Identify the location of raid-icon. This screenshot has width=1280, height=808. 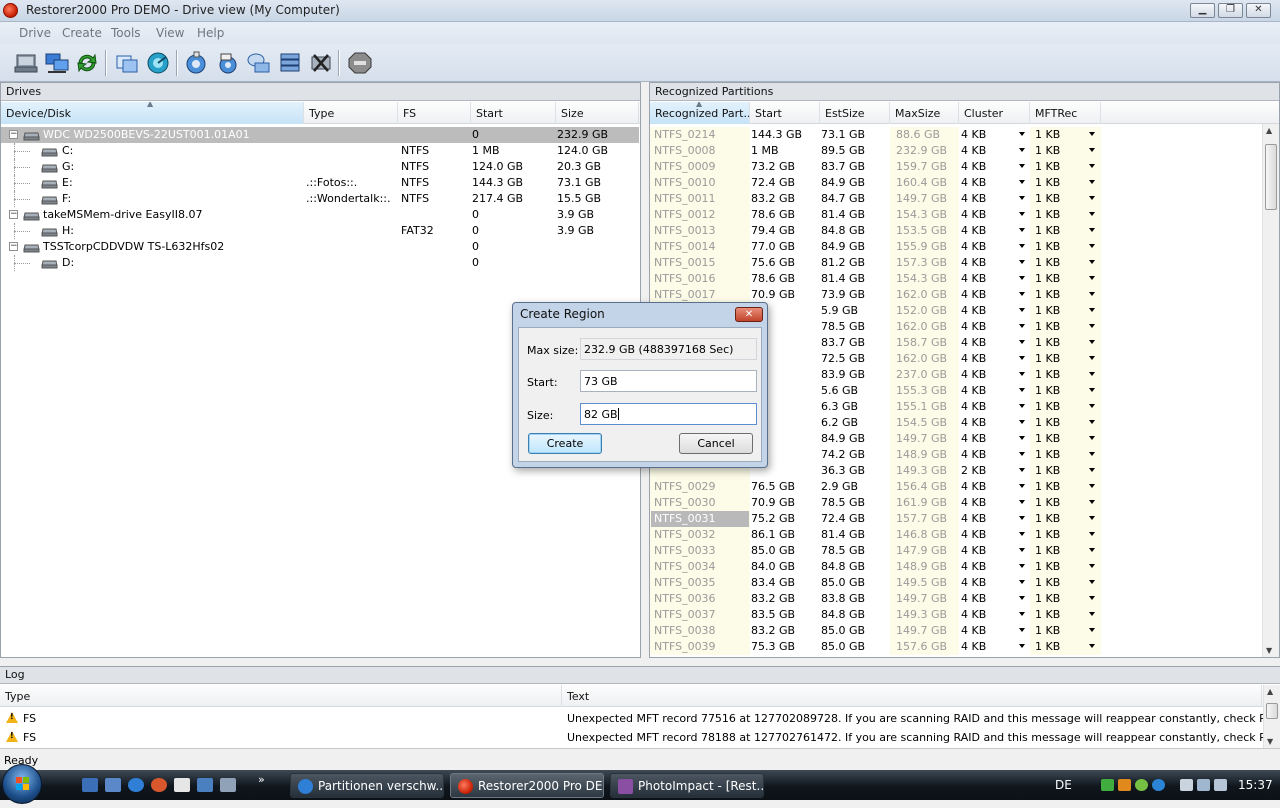
(290, 63).